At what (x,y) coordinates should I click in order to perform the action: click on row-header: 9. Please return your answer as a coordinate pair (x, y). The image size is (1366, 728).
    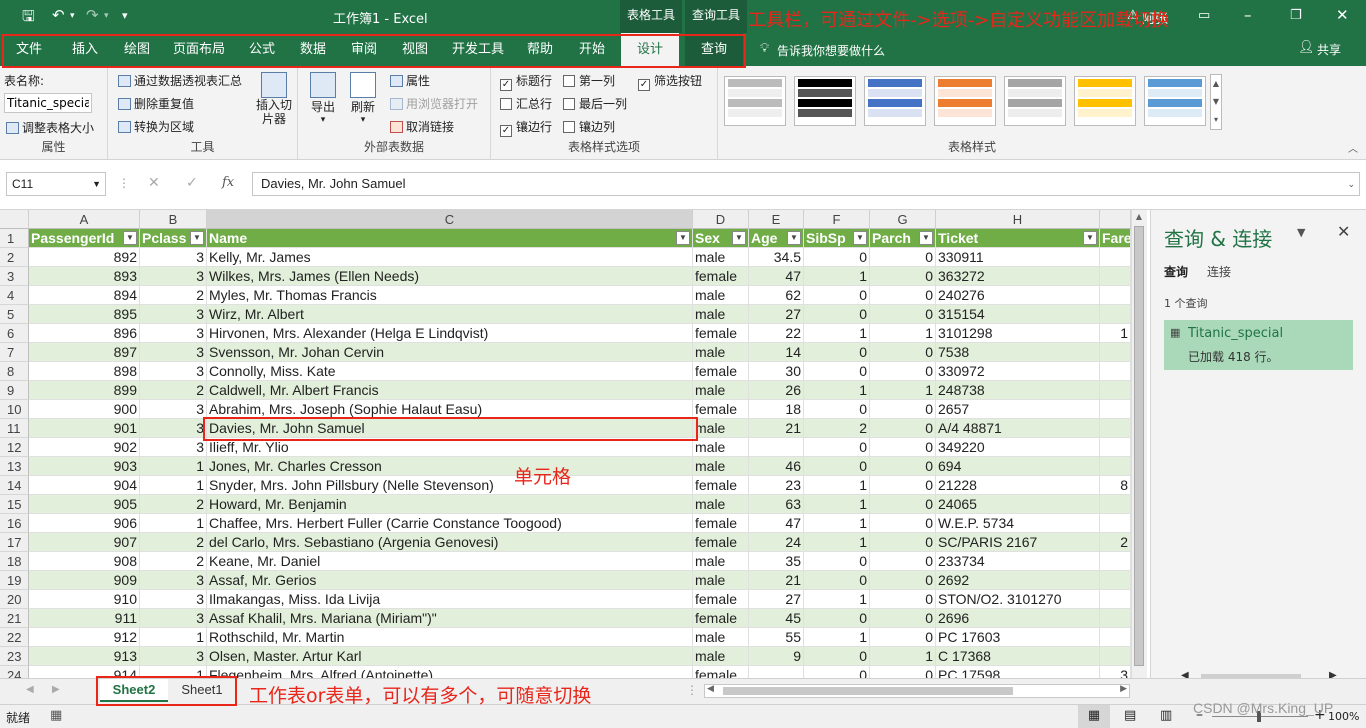
    Looking at the image, I should click on (14, 390).